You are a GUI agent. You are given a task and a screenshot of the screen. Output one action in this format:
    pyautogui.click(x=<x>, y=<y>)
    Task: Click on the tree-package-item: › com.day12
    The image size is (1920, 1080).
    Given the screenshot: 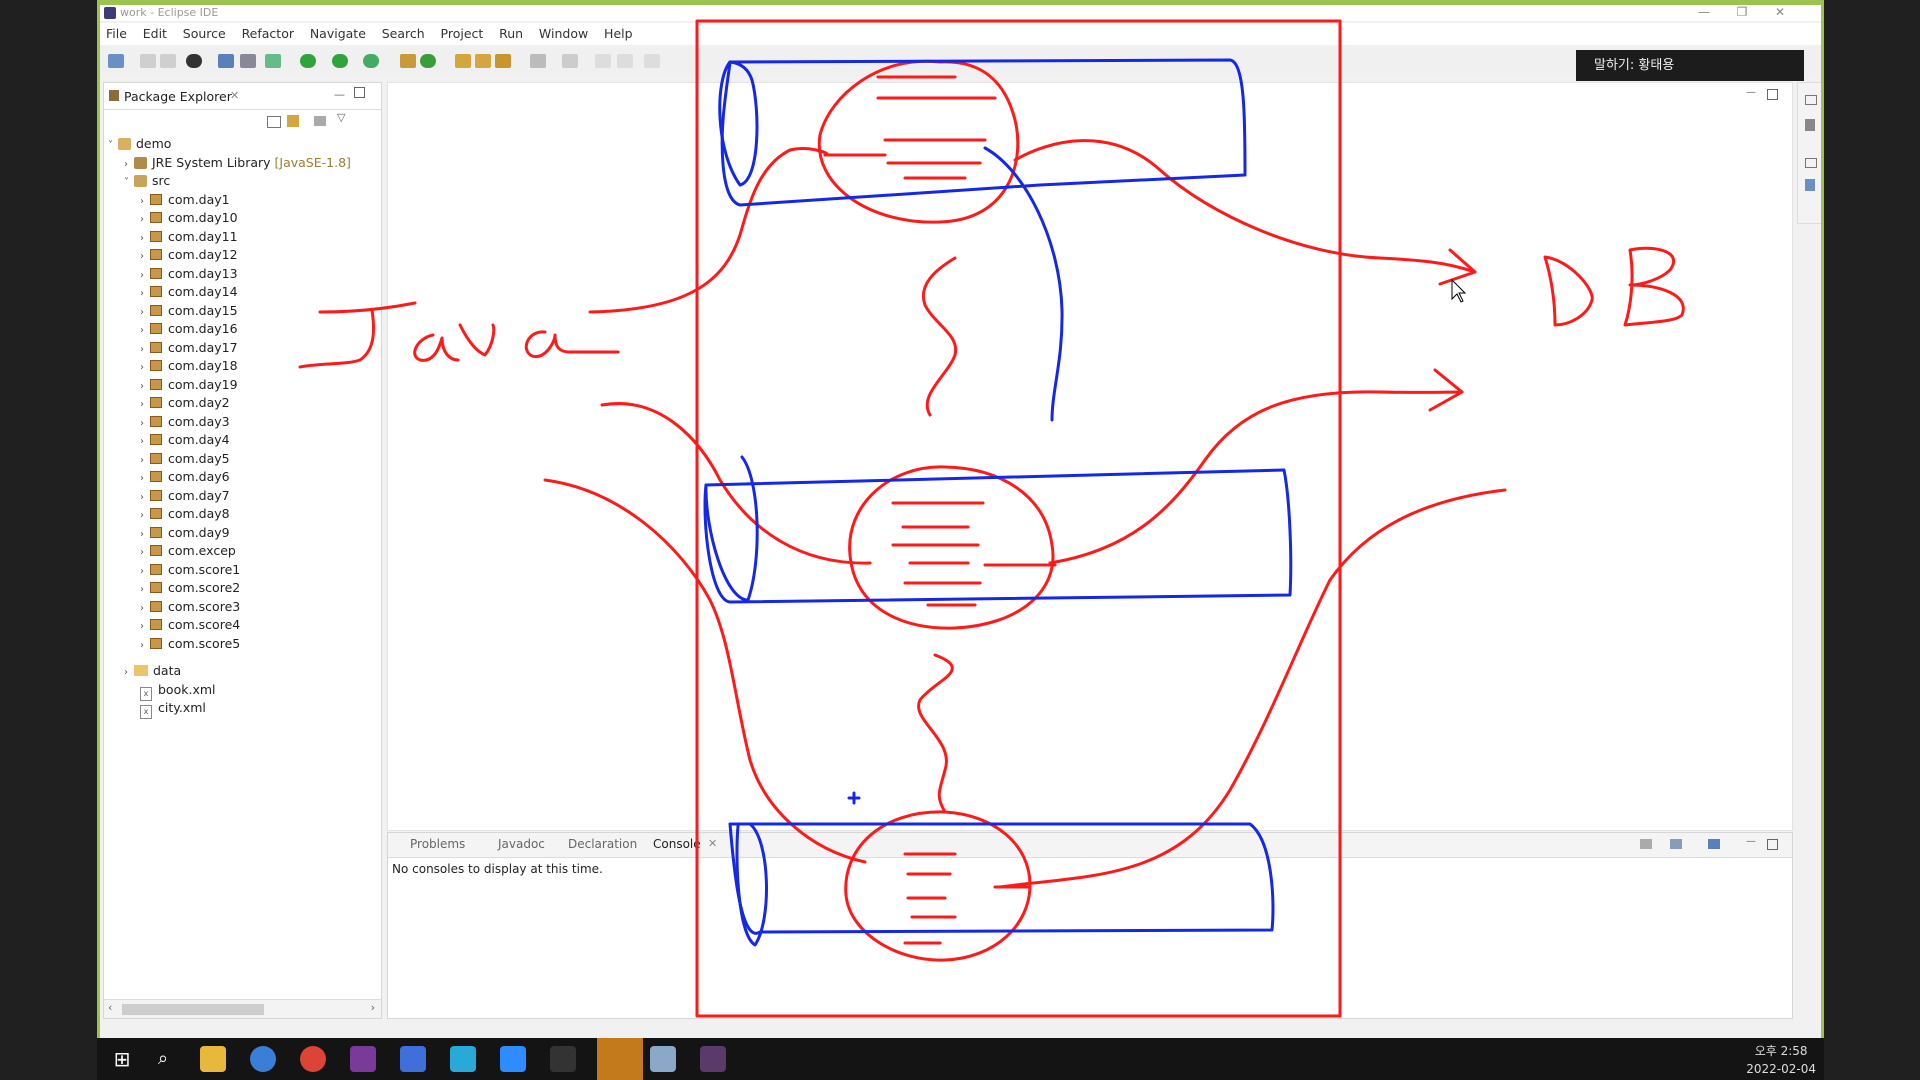 What is the action you would take?
    pyautogui.click(x=189, y=254)
    